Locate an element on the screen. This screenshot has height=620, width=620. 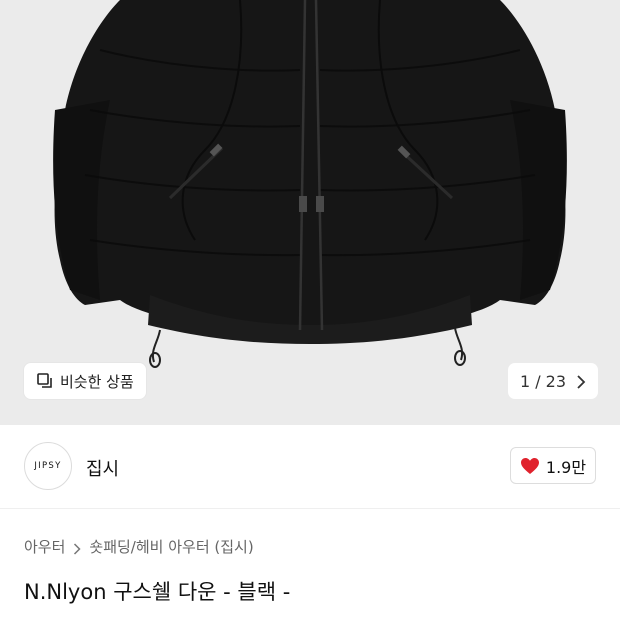
breadcrumb-subcategory: 숏패딩/헤비 아우터 (집시) is located at coordinates (171, 546).